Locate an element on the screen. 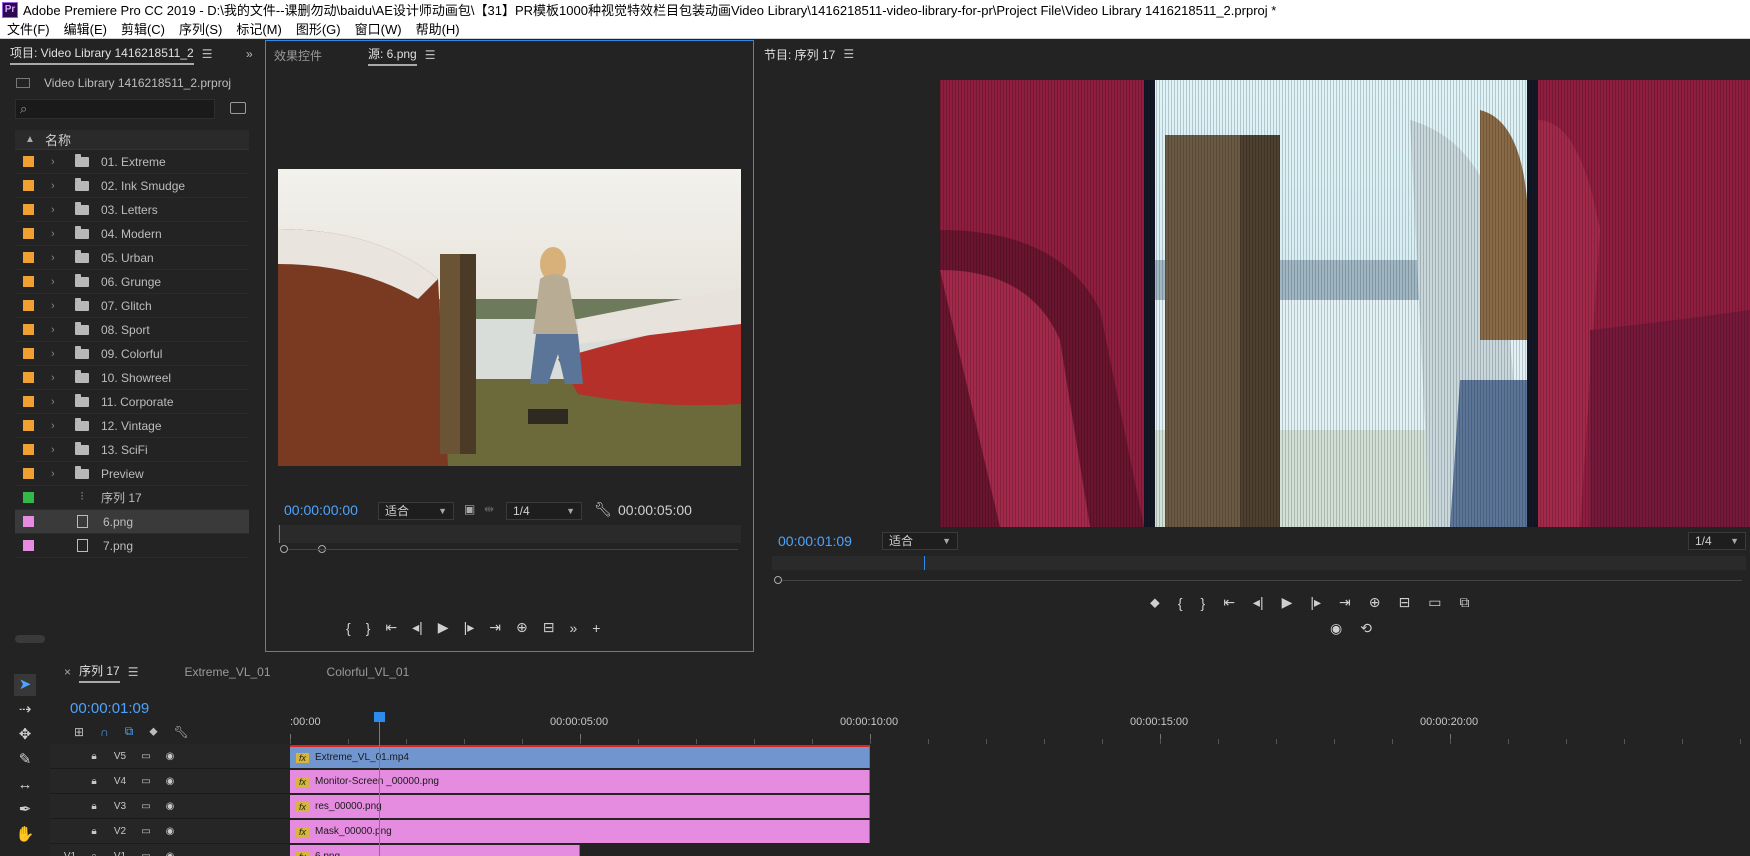 The height and width of the screenshot is (856, 1750). close-icon: × is located at coordinates (67, 672).